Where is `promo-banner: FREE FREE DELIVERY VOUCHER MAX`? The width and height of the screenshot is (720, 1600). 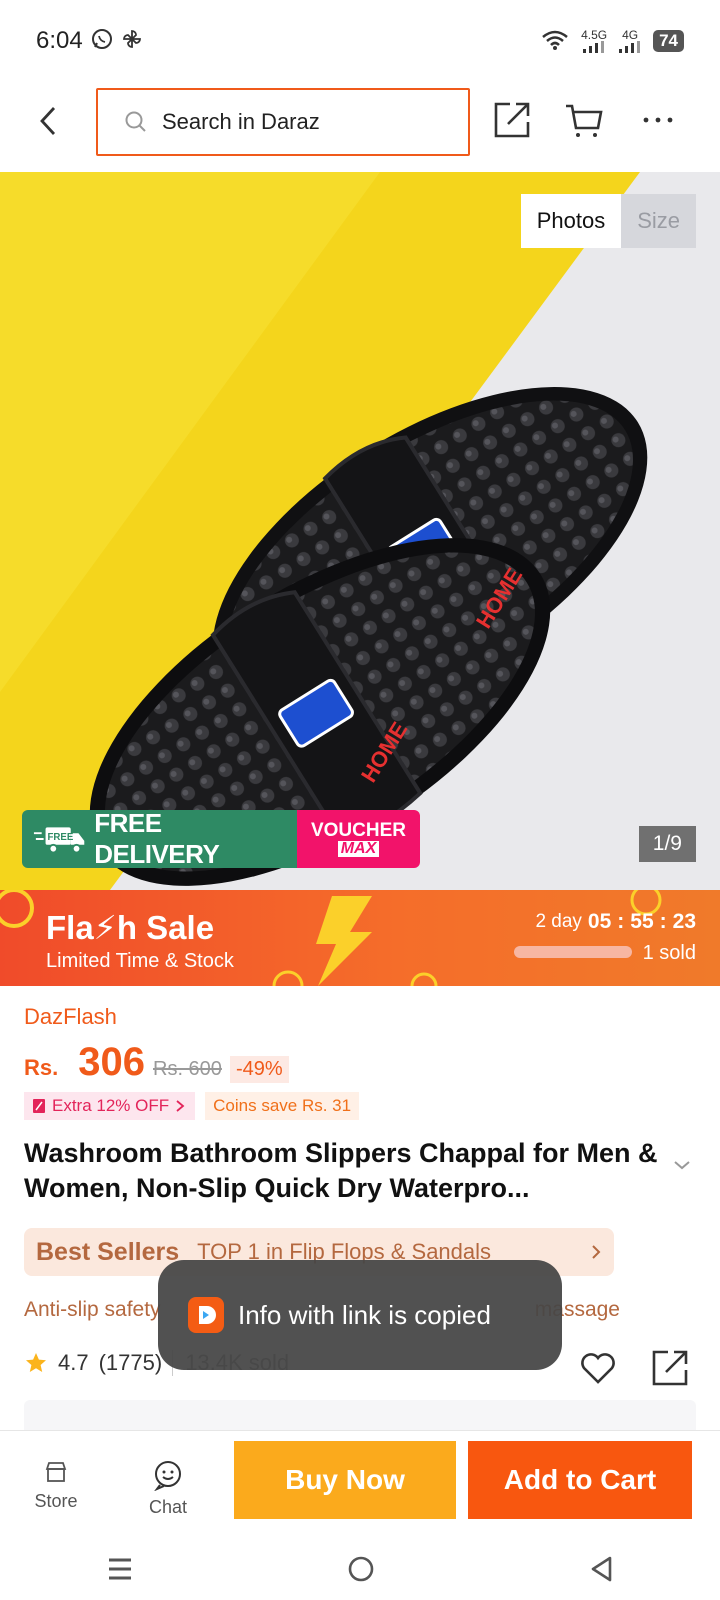
promo-banner: FREE FREE DELIVERY VOUCHER MAX is located at coordinates (221, 839).